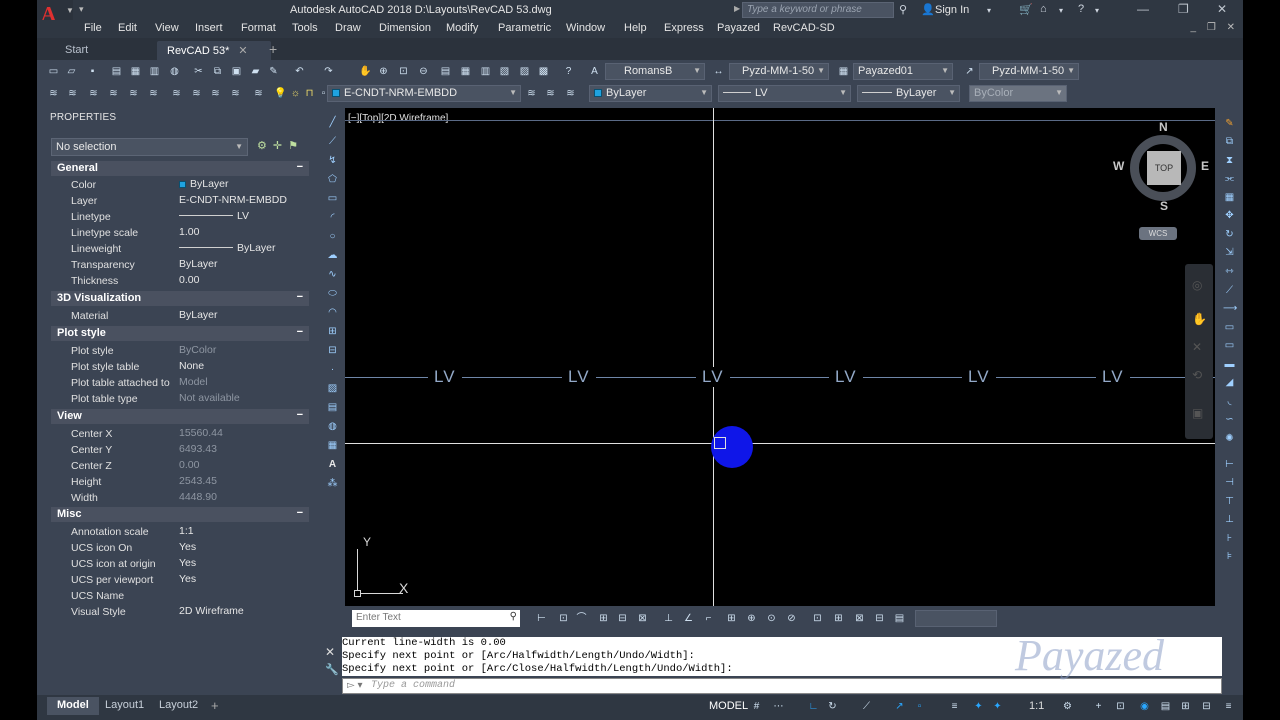 Image resolution: width=1280 pixels, height=720 pixels. What do you see at coordinates (978, 706) in the screenshot?
I see `annotation-visibility-icon: ✦` at bounding box center [978, 706].